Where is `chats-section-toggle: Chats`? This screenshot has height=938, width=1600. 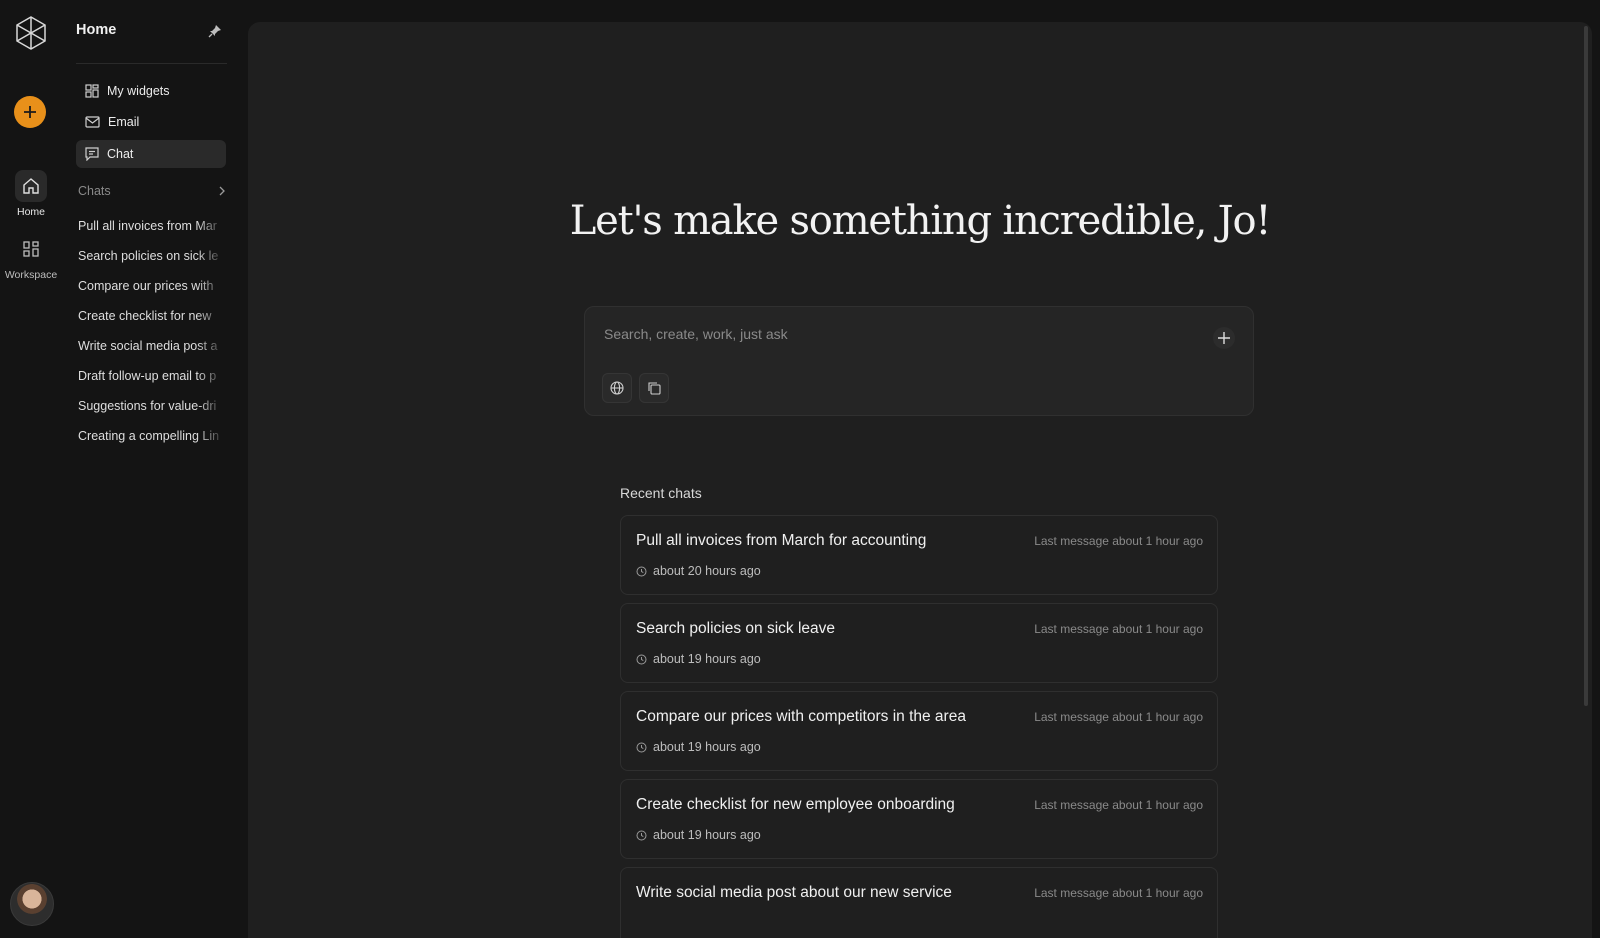 chats-section-toggle: Chats is located at coordinates (152, 191).